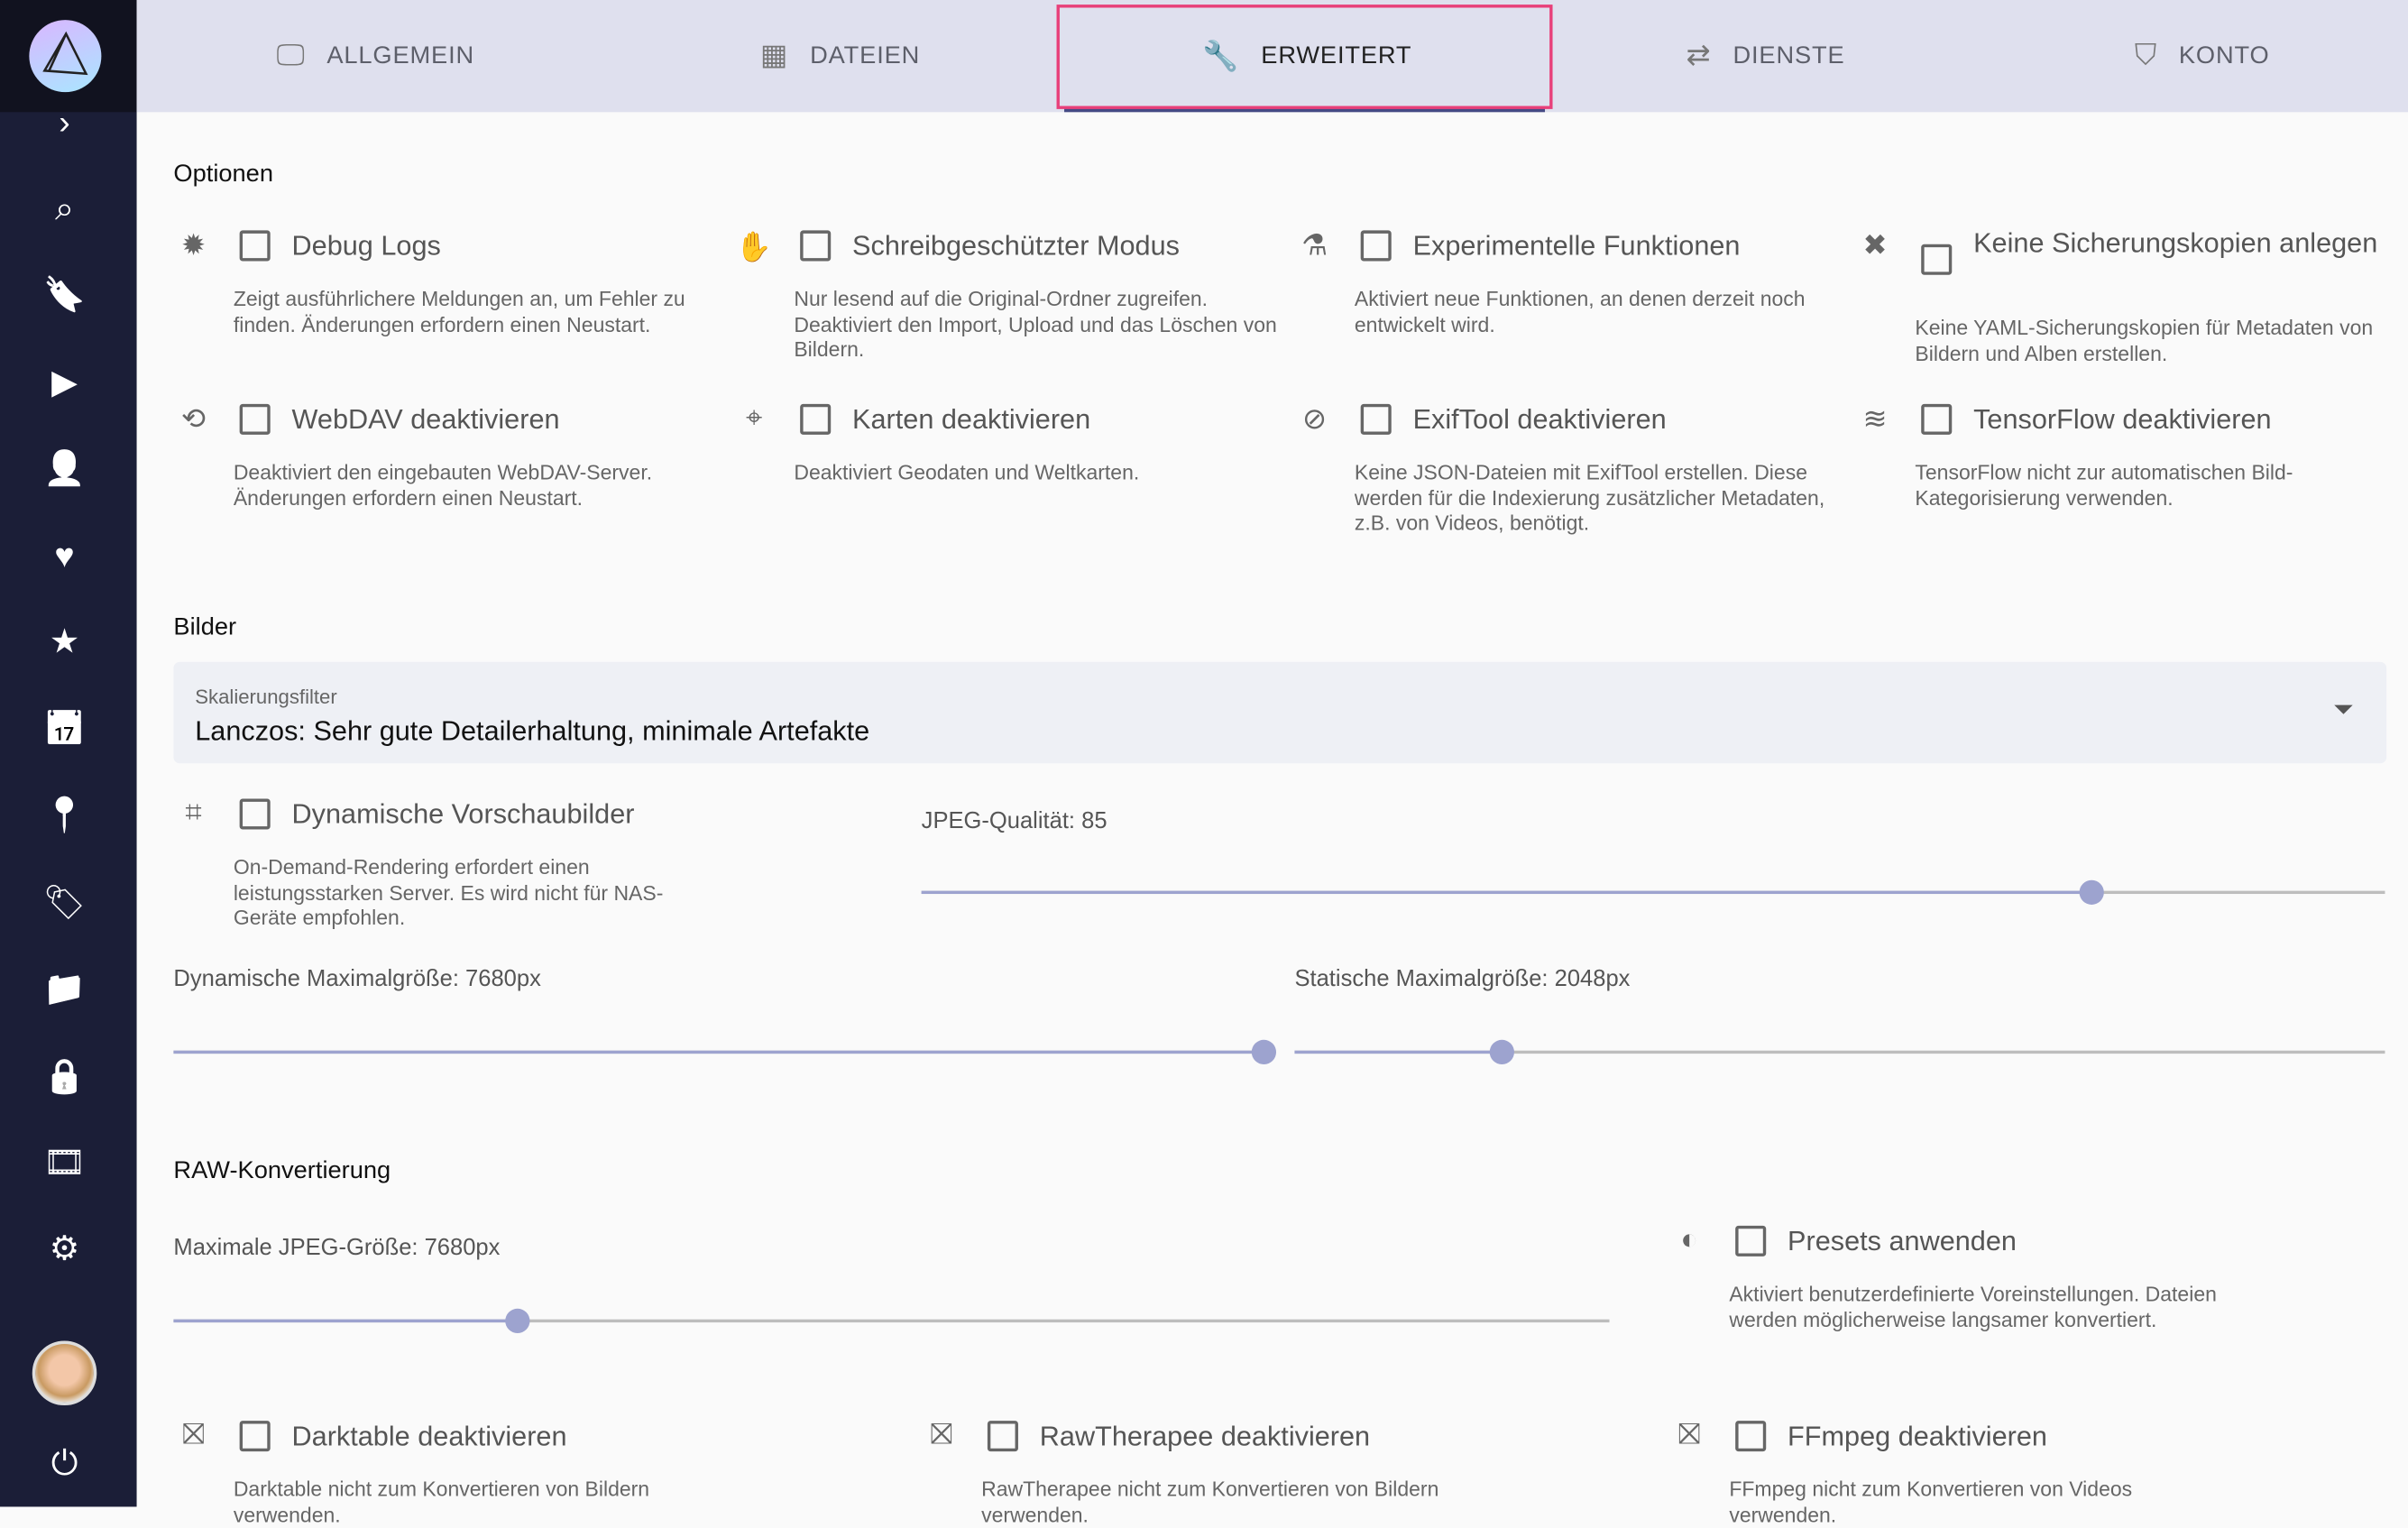  Describe the element at coordinates (865, 55) in the screenshot. I see `tab-label: DATEIEN` at that location.